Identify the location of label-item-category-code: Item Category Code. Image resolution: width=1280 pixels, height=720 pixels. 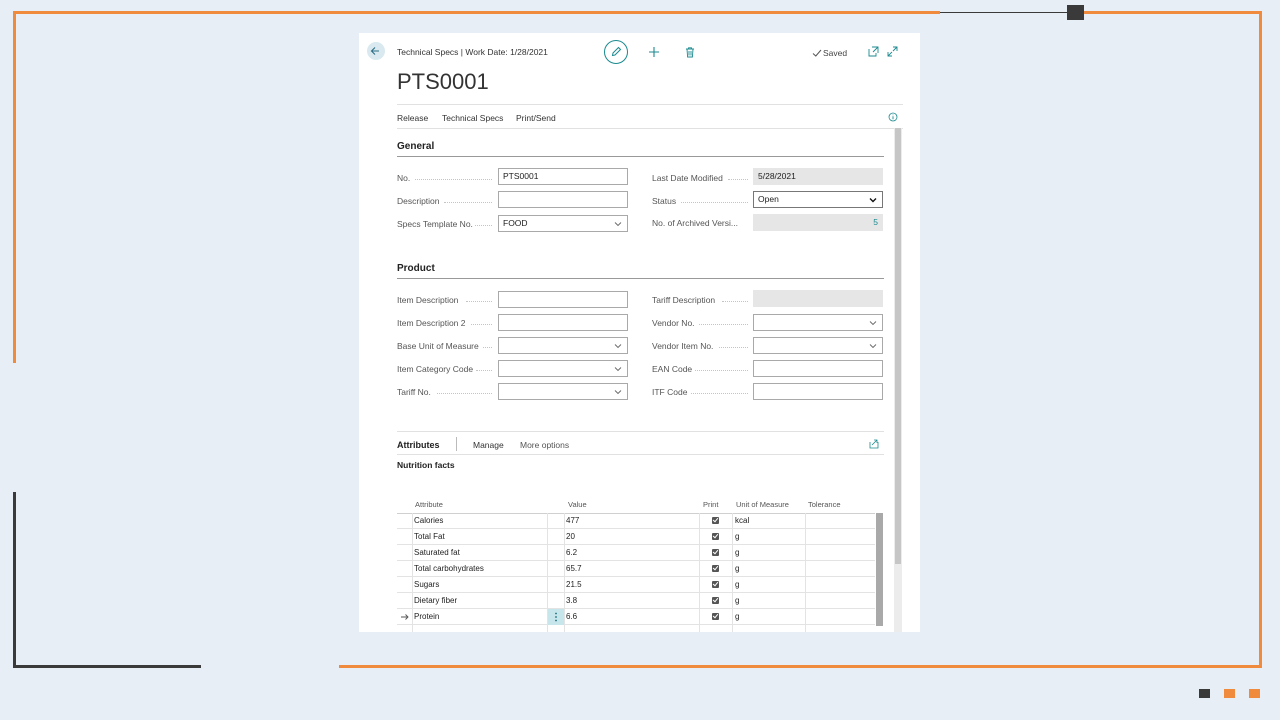
(435, 369).